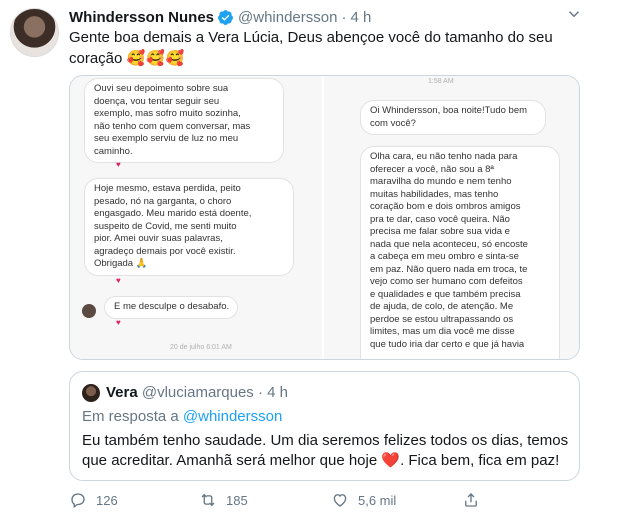 The width and height of the screenshot is (620, 523). I want to click on quoted-name: Vera, so click(122, 392).